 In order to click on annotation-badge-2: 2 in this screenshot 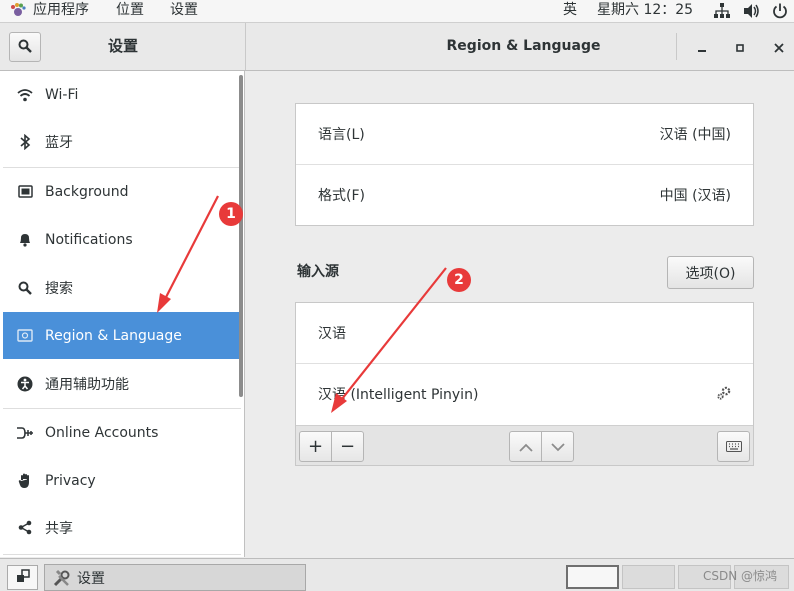, I will do `click(459, 280)`.